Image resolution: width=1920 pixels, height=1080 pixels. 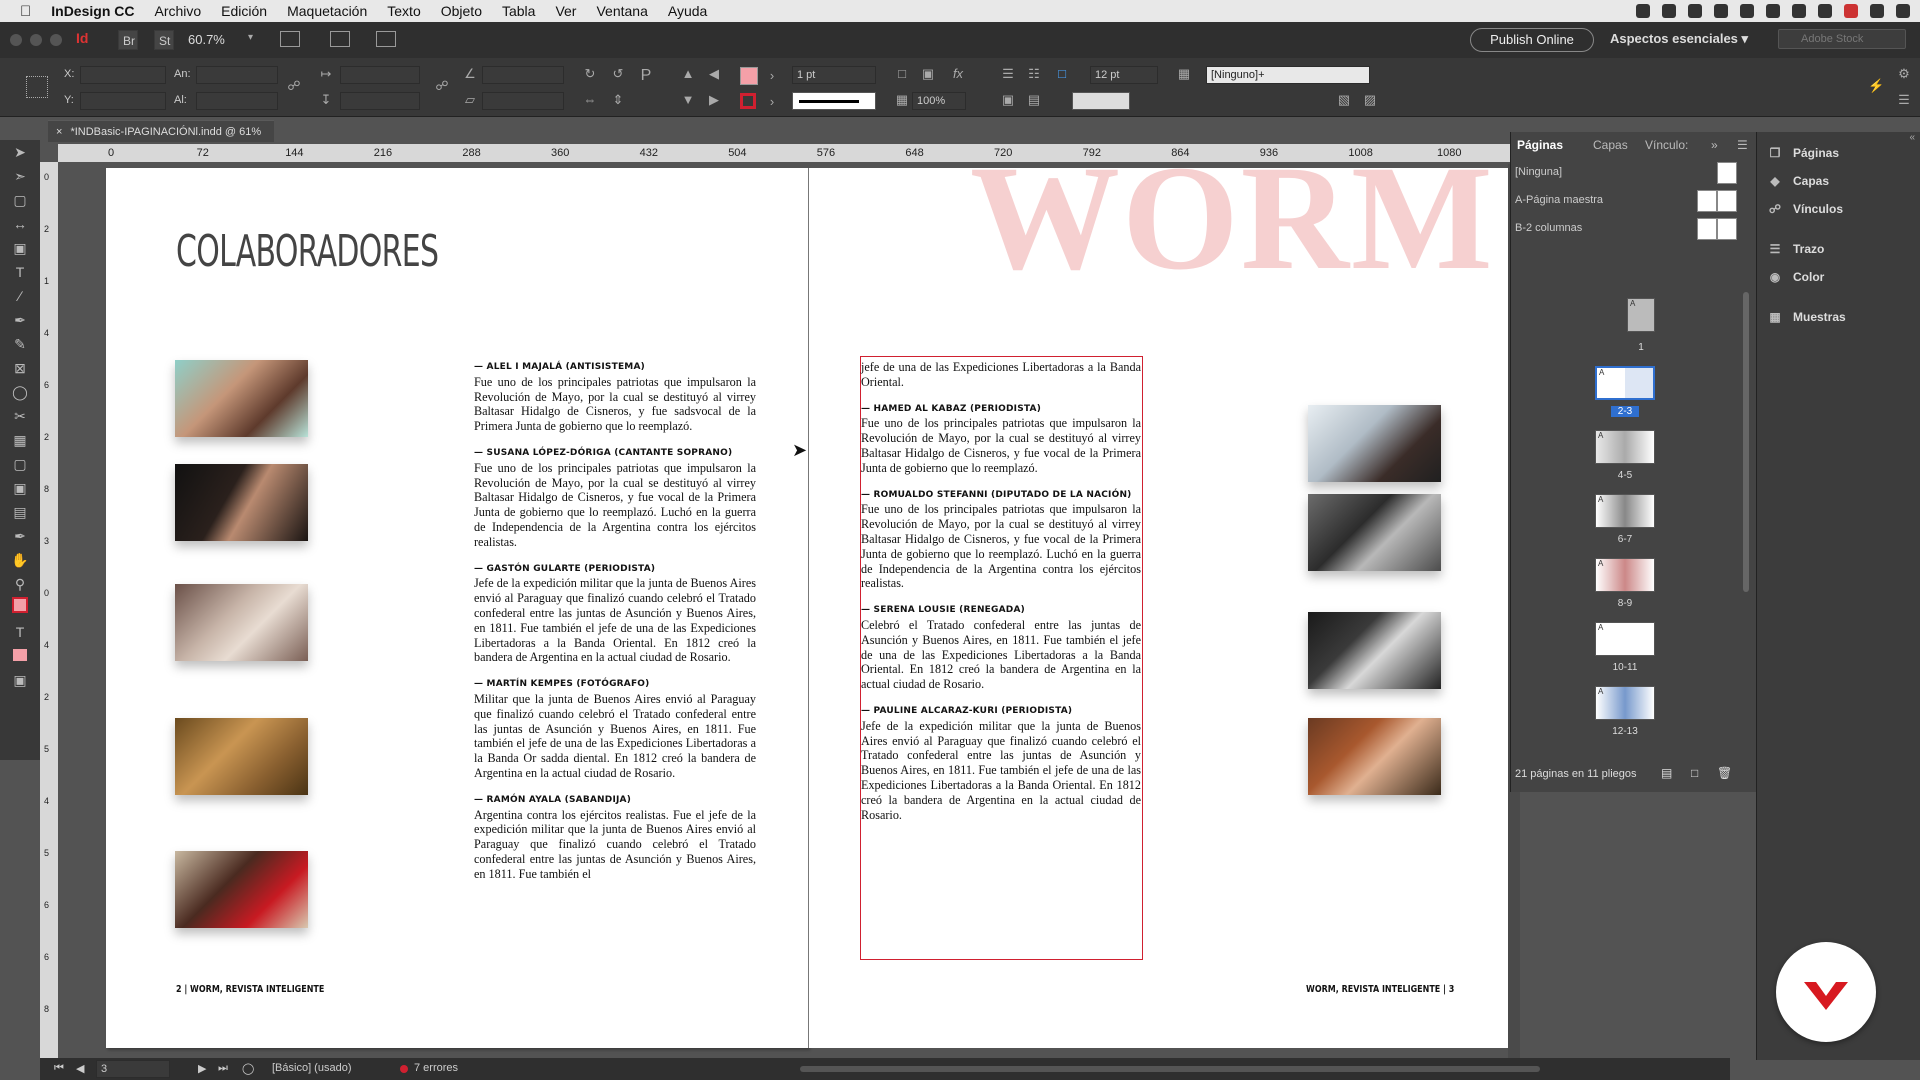 I want to click on width-input, so click(x=237, y=75).